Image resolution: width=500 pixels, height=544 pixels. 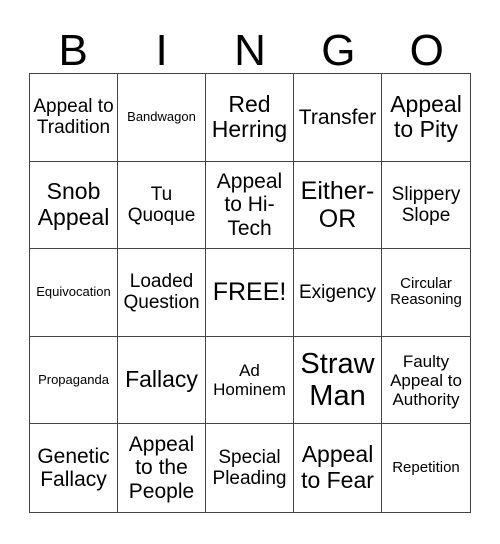 I want to click on header-letter-o: O, so click(x=426, y=50).